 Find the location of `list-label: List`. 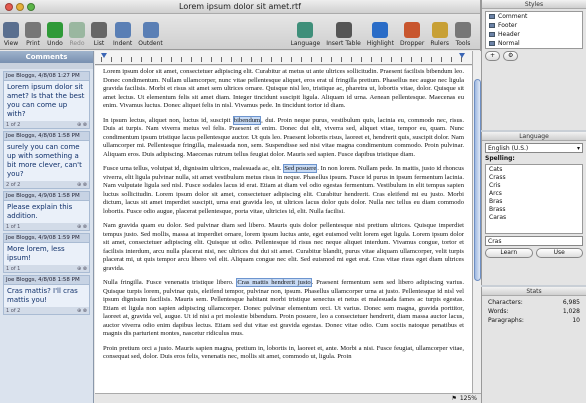

list-label: List is located at coordinates (99, 43).